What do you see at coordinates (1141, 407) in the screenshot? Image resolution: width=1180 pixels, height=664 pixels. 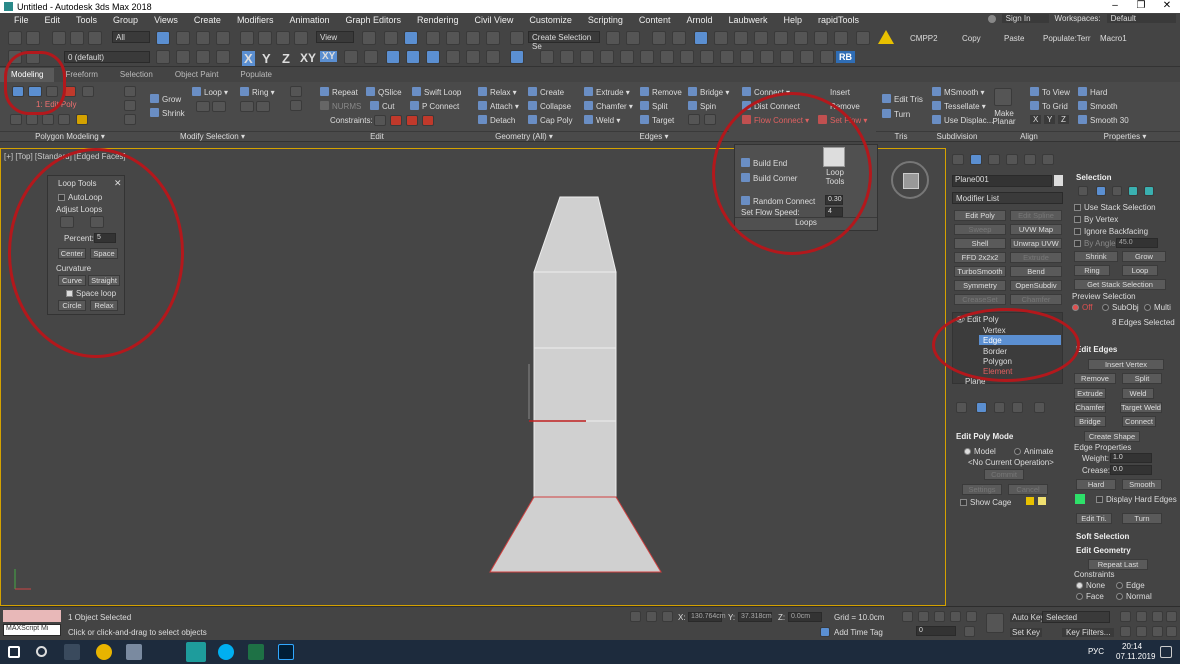 I see `target-weld-button: Target Weld` at bounding box center [1141, 407].